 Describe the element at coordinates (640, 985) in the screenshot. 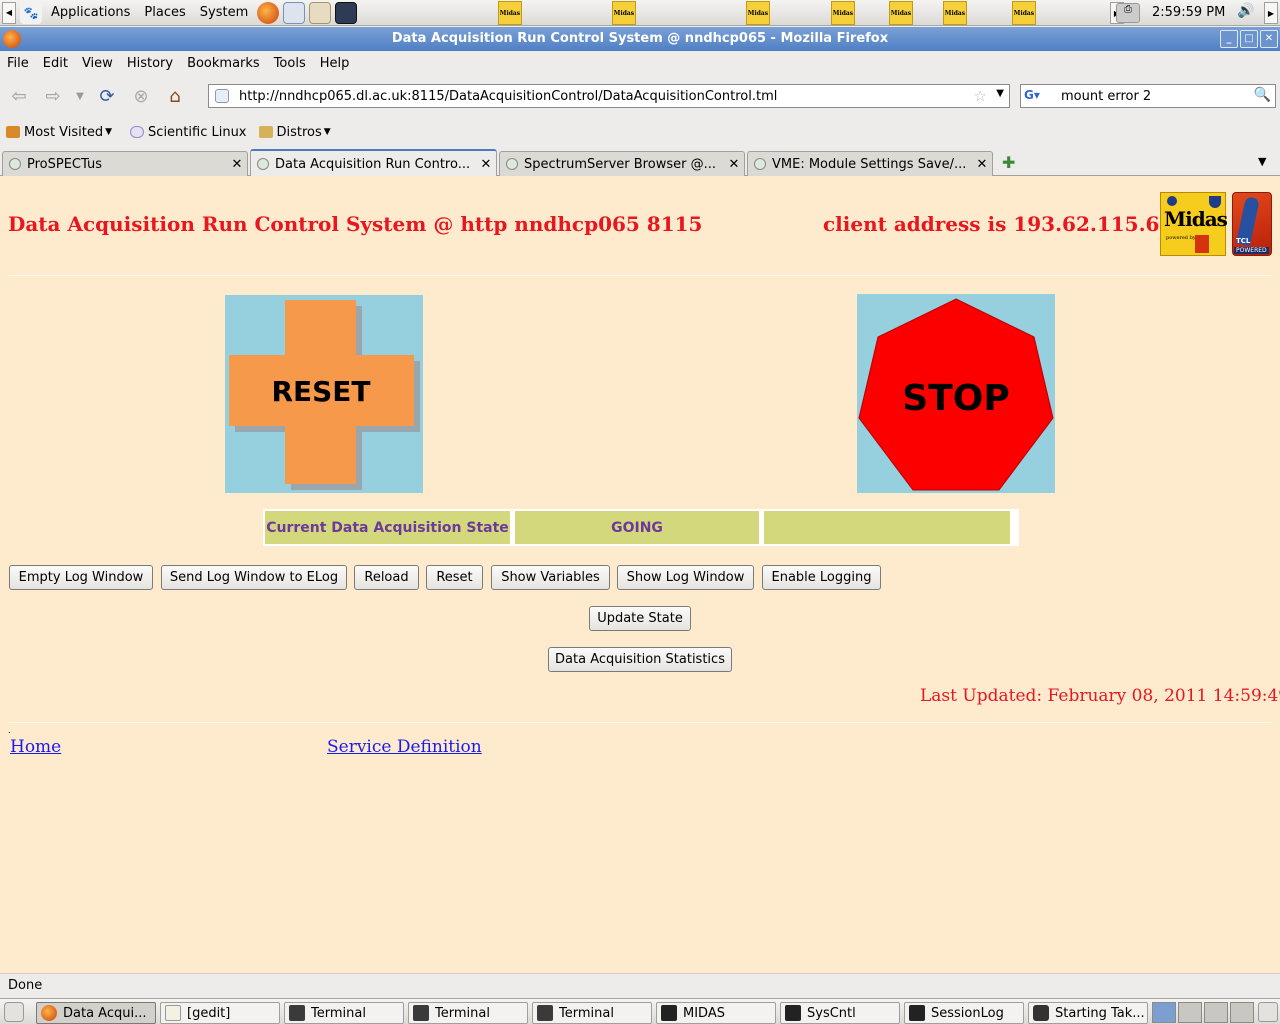

I see `status-bar: Done` at that location.